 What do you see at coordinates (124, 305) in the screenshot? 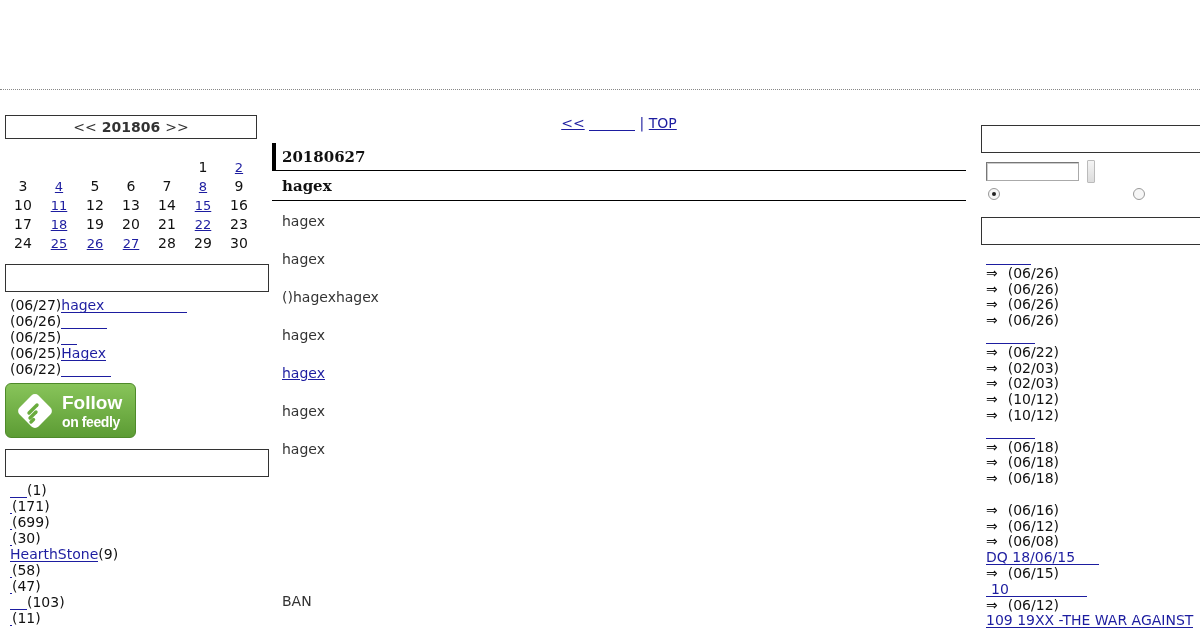
I see `entry-link: hagex` at bounding box center [124, 305].